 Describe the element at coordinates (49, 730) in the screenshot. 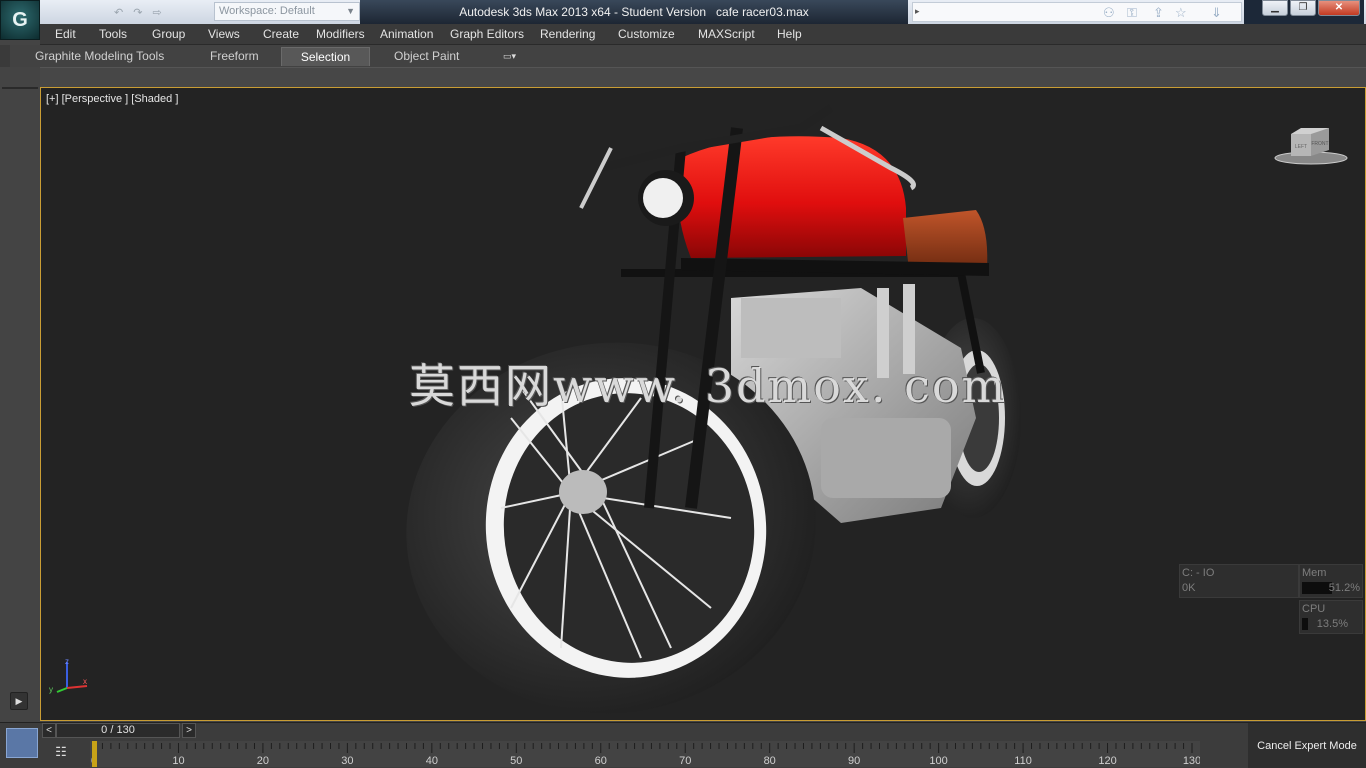

I see `time-prev-button: <` at that location.